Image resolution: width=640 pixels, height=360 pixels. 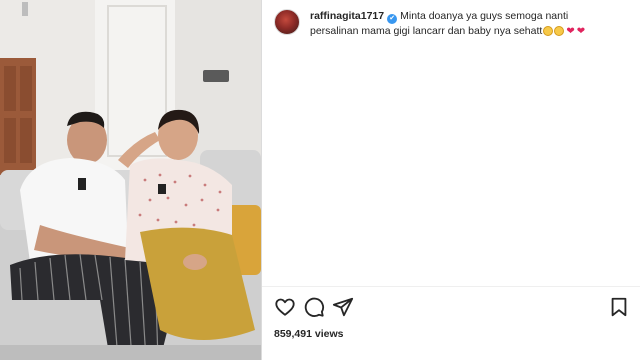 What do you see at coordinates (451, 286) in the screenshot?
I see `actions-divider` at bounding box center [451, 286].